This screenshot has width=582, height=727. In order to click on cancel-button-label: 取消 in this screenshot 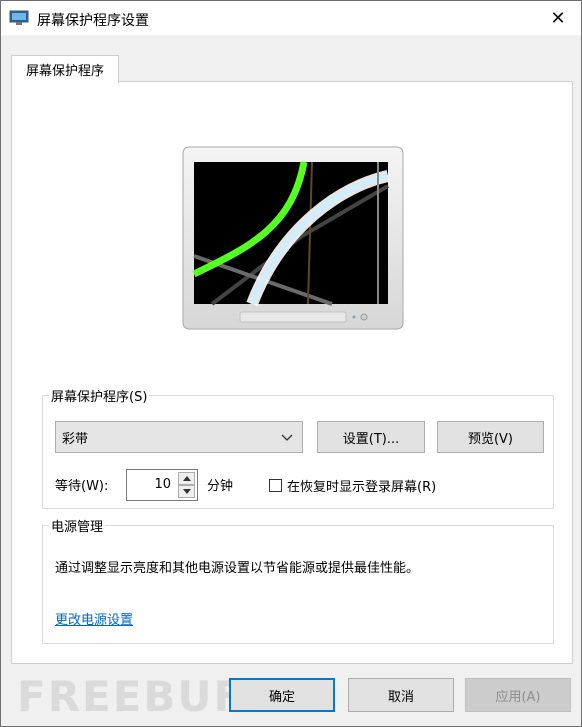, I will do `click(400, 697)`.